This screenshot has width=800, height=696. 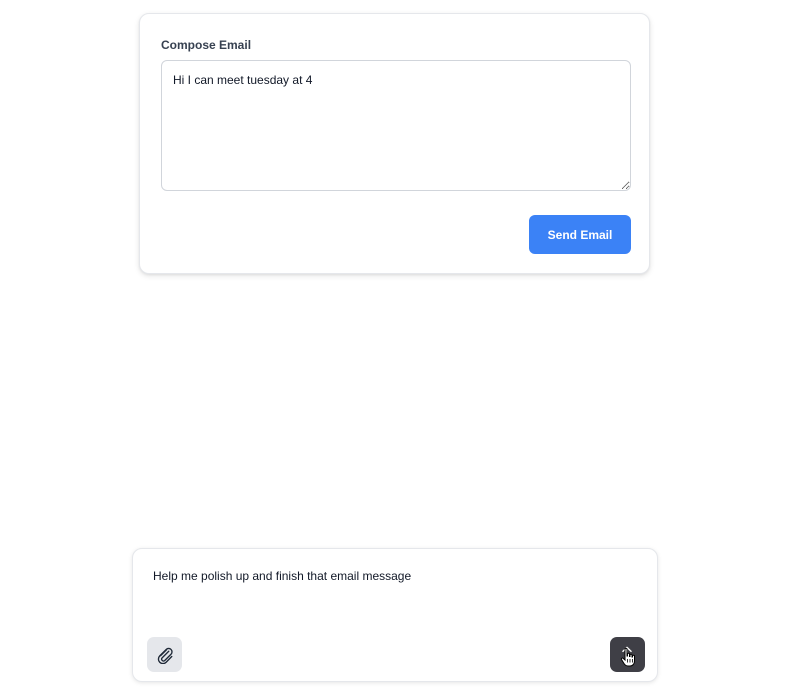 What do you see at coordinates (206, 45) in the screenshot?
I see `compose-email-label: Compose Email` at bounding box center [206, 45].